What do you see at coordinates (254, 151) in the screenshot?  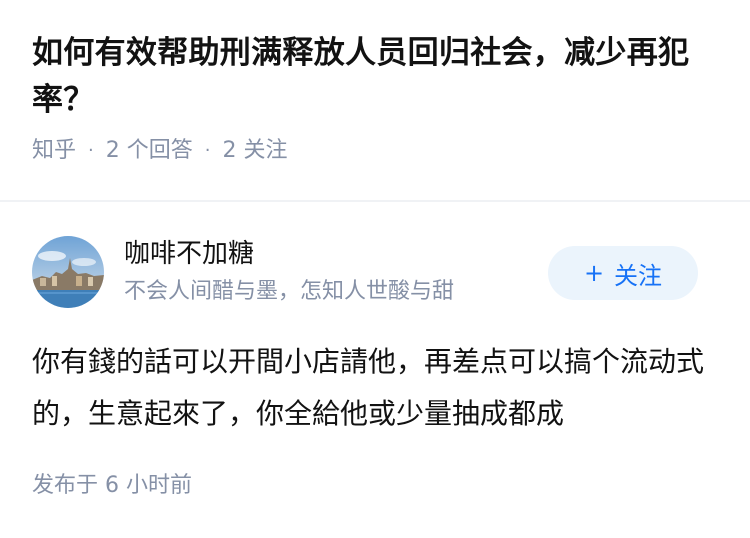 I see `follower-count: 2 关注` at bounding box center [254, 151].